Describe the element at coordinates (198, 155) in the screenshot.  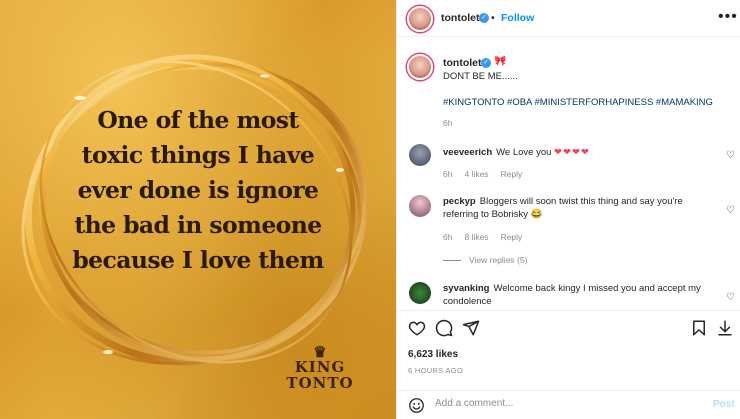
I see `quote-line: toxic things I have` at that location.